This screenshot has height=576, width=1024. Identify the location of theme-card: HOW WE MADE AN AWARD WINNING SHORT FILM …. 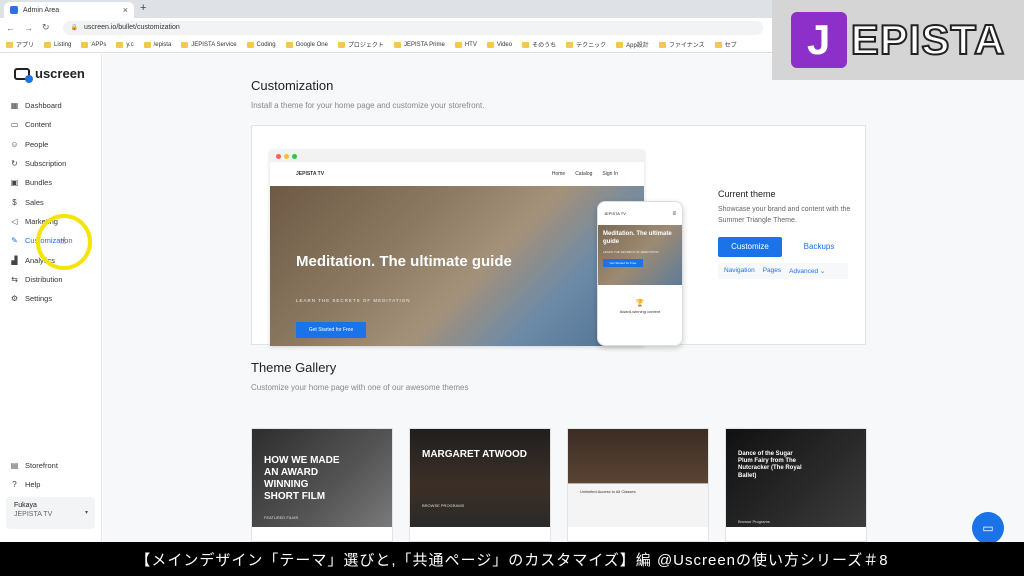
(322, 485).